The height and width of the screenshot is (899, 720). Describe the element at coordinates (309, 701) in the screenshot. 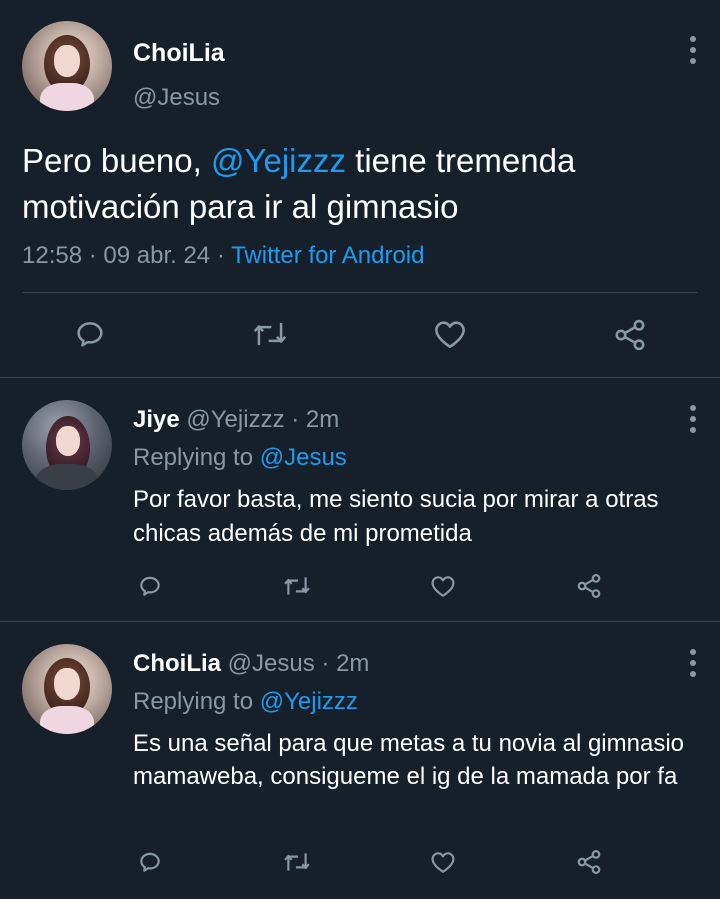

I see `replying-to-link: @Yejizzz` at that location.